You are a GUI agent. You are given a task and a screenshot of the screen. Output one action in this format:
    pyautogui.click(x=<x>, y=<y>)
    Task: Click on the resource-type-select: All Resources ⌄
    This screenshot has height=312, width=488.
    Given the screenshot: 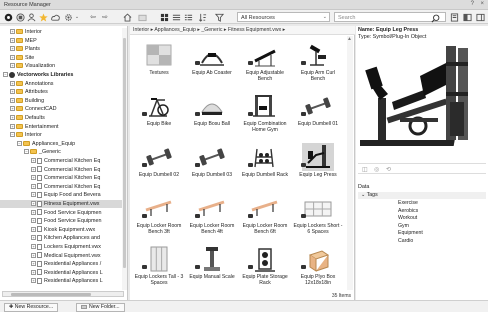 What is the action you would take?
    pyautogui.click(x=283, y=17)
    